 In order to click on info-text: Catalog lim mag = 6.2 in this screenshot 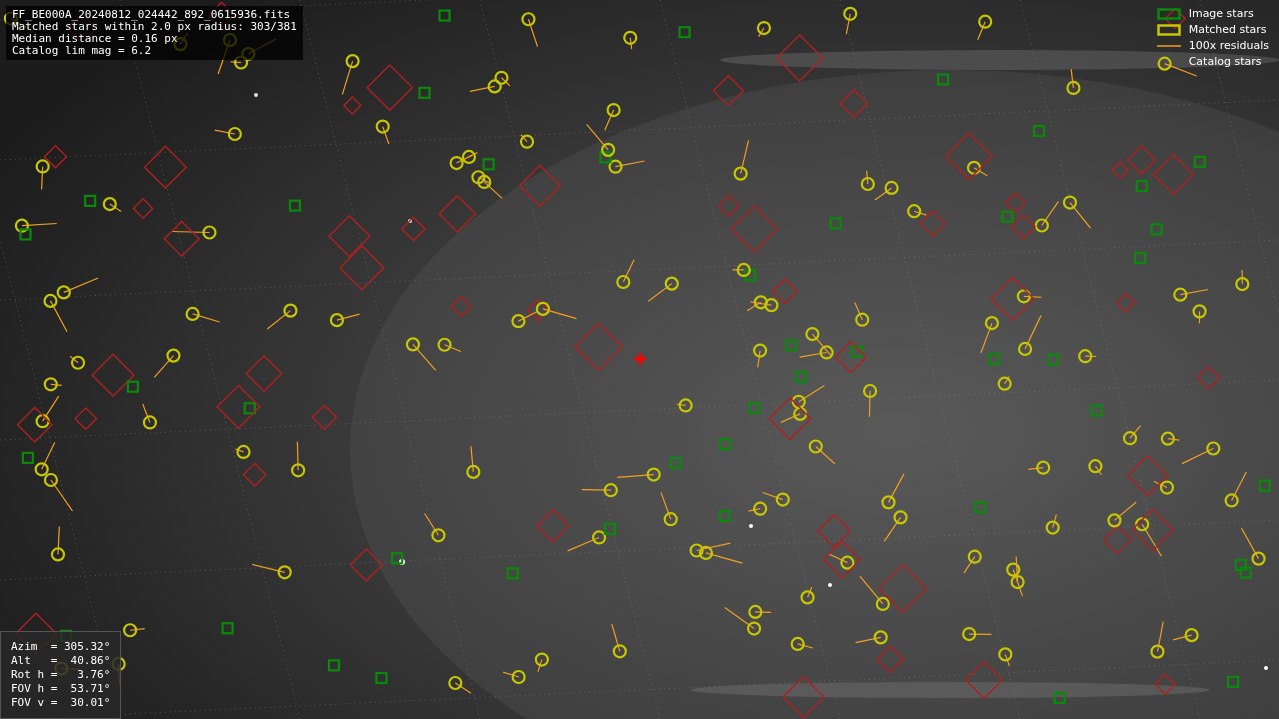, I will do `click(82, 51)`.